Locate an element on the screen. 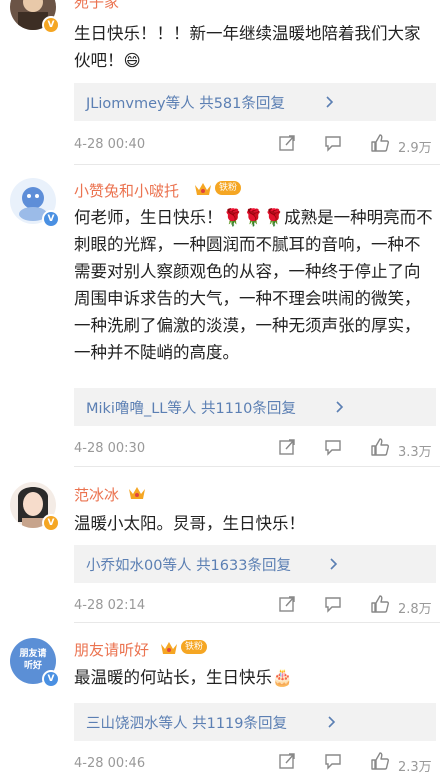 This screenshot has width=440, height=775. comment-text: 温暖小太阳。炅哥，生日快乐！ is located at coordinates (189, 523).